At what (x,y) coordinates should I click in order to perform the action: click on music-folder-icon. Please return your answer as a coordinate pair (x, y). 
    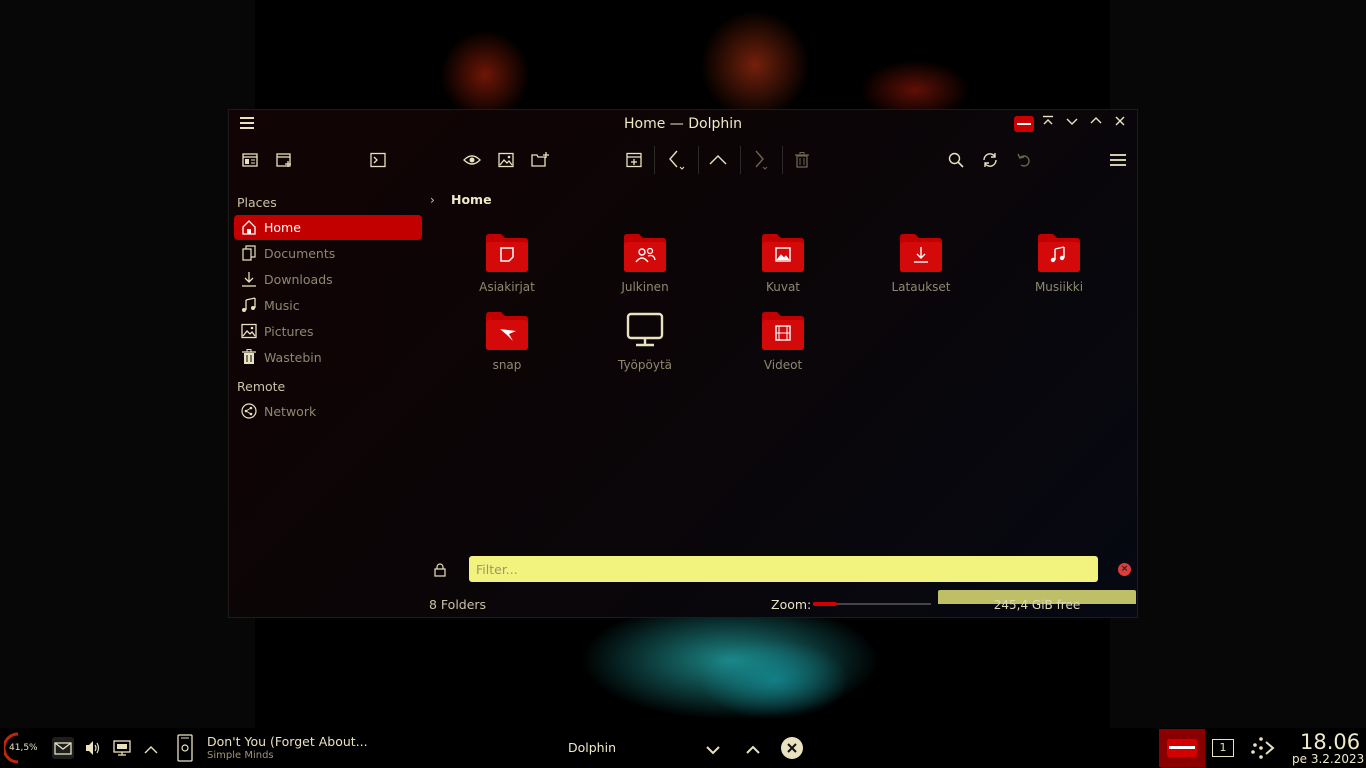
    Looking at the image, I should click on (1059, 253).